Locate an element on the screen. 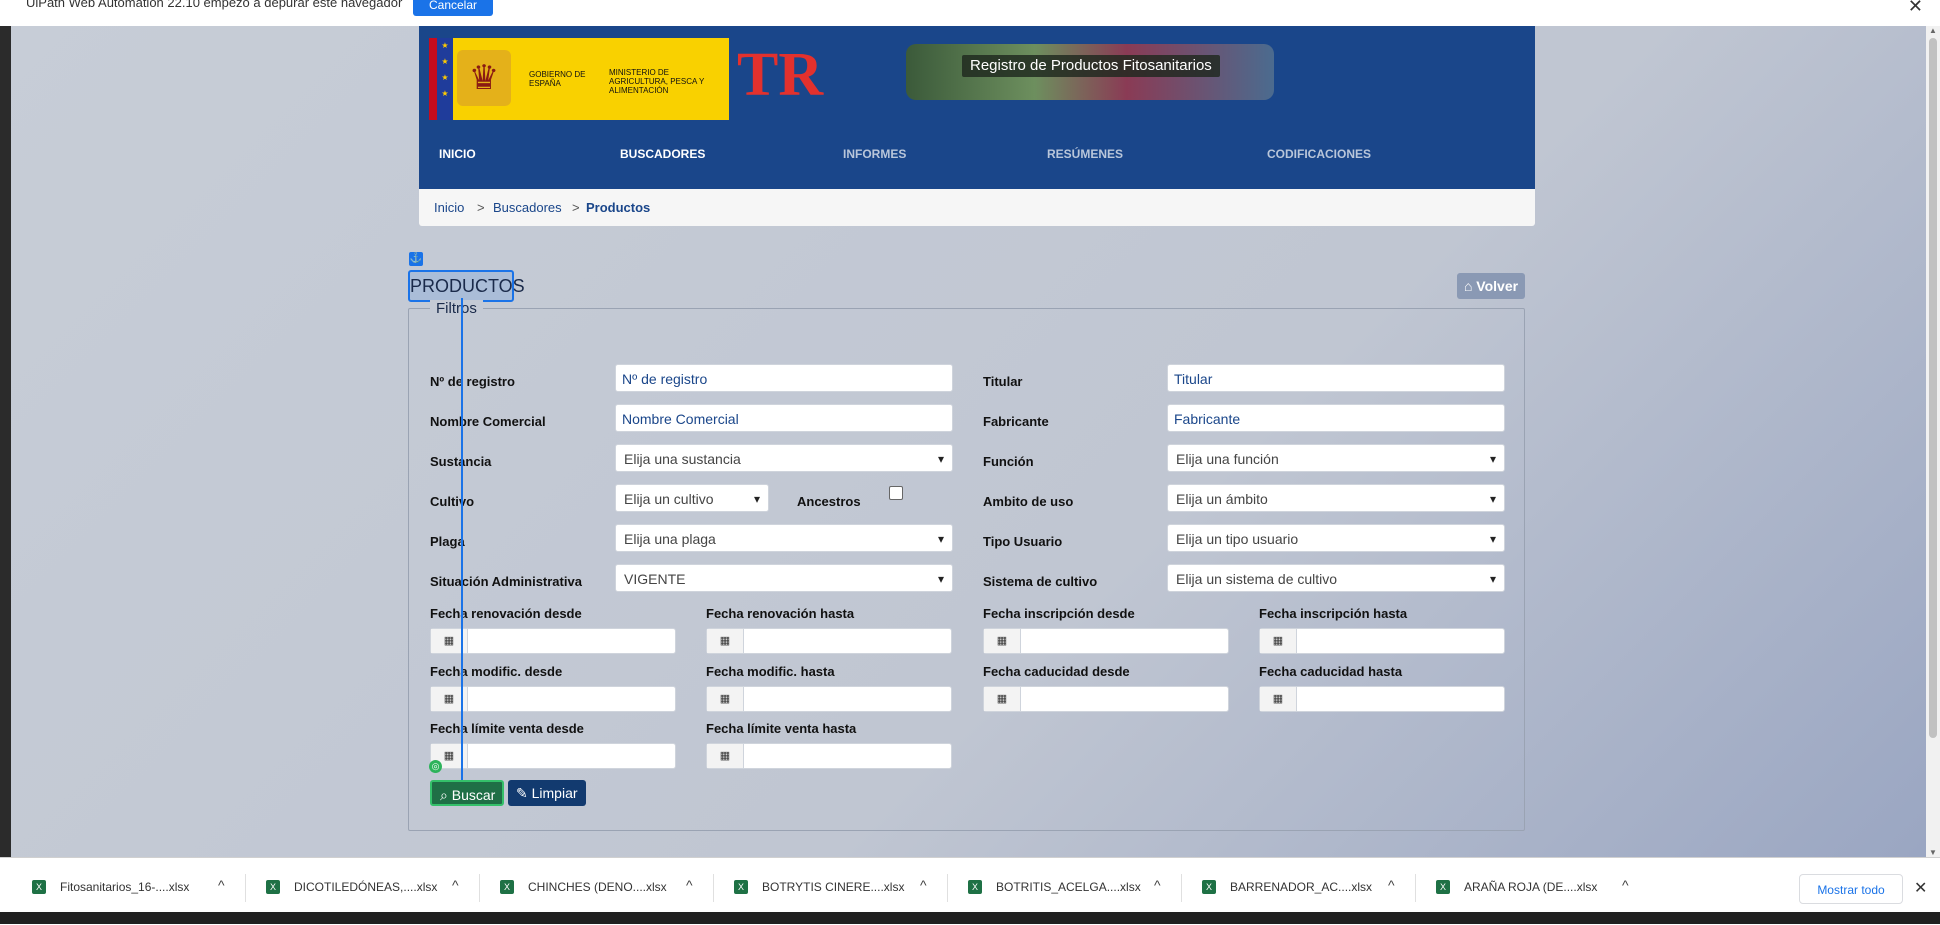  tipo-usuario-select: Elija un tipo usuario ▾ is located at coordinates (1336, 538).